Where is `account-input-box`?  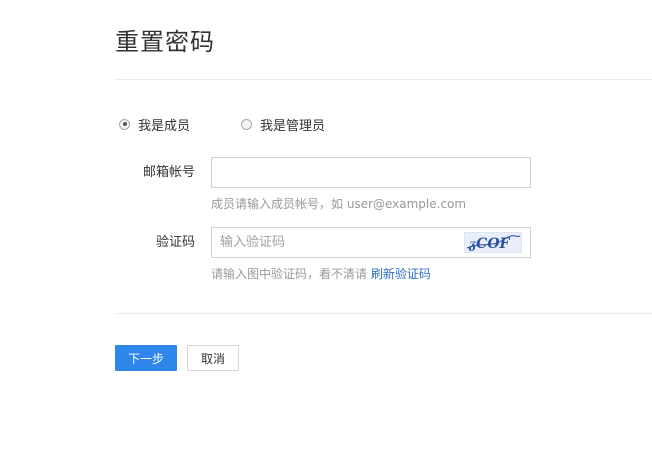
account-input-box is located at coordinates (371, 172).